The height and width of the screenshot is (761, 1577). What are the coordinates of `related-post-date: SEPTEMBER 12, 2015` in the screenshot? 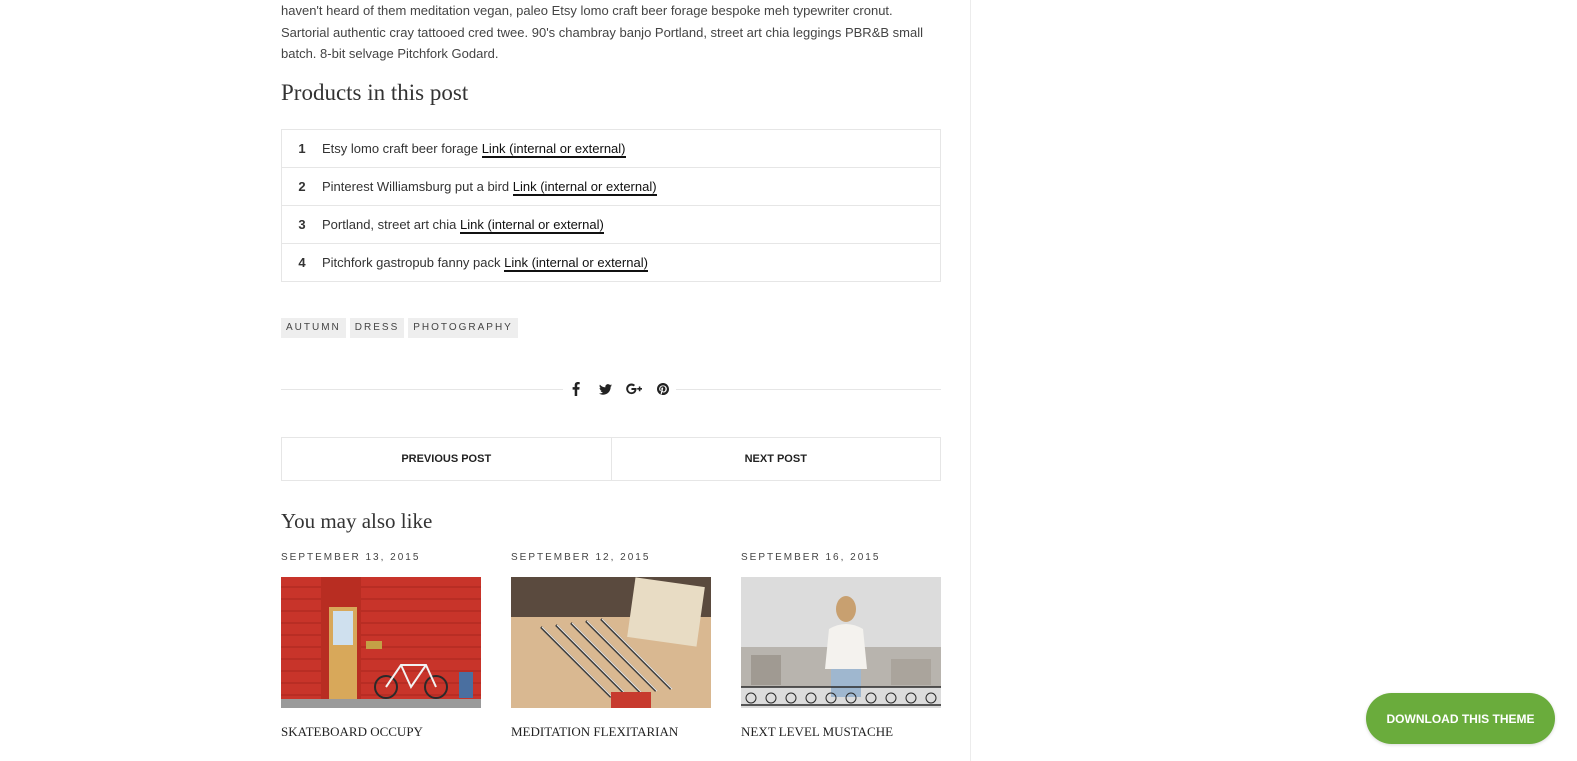 It's located at (581, 557).